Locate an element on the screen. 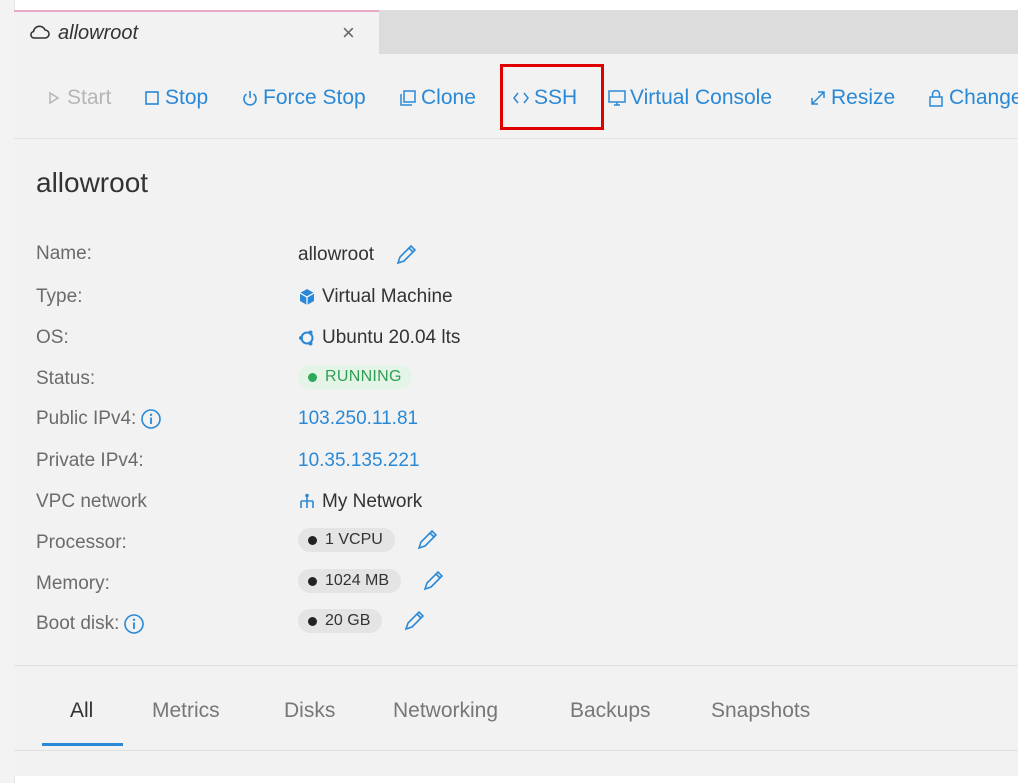 The height and width of the screenshot is (783, 1024). vpc-network-value: My Network is located at coordinates (360, 502).